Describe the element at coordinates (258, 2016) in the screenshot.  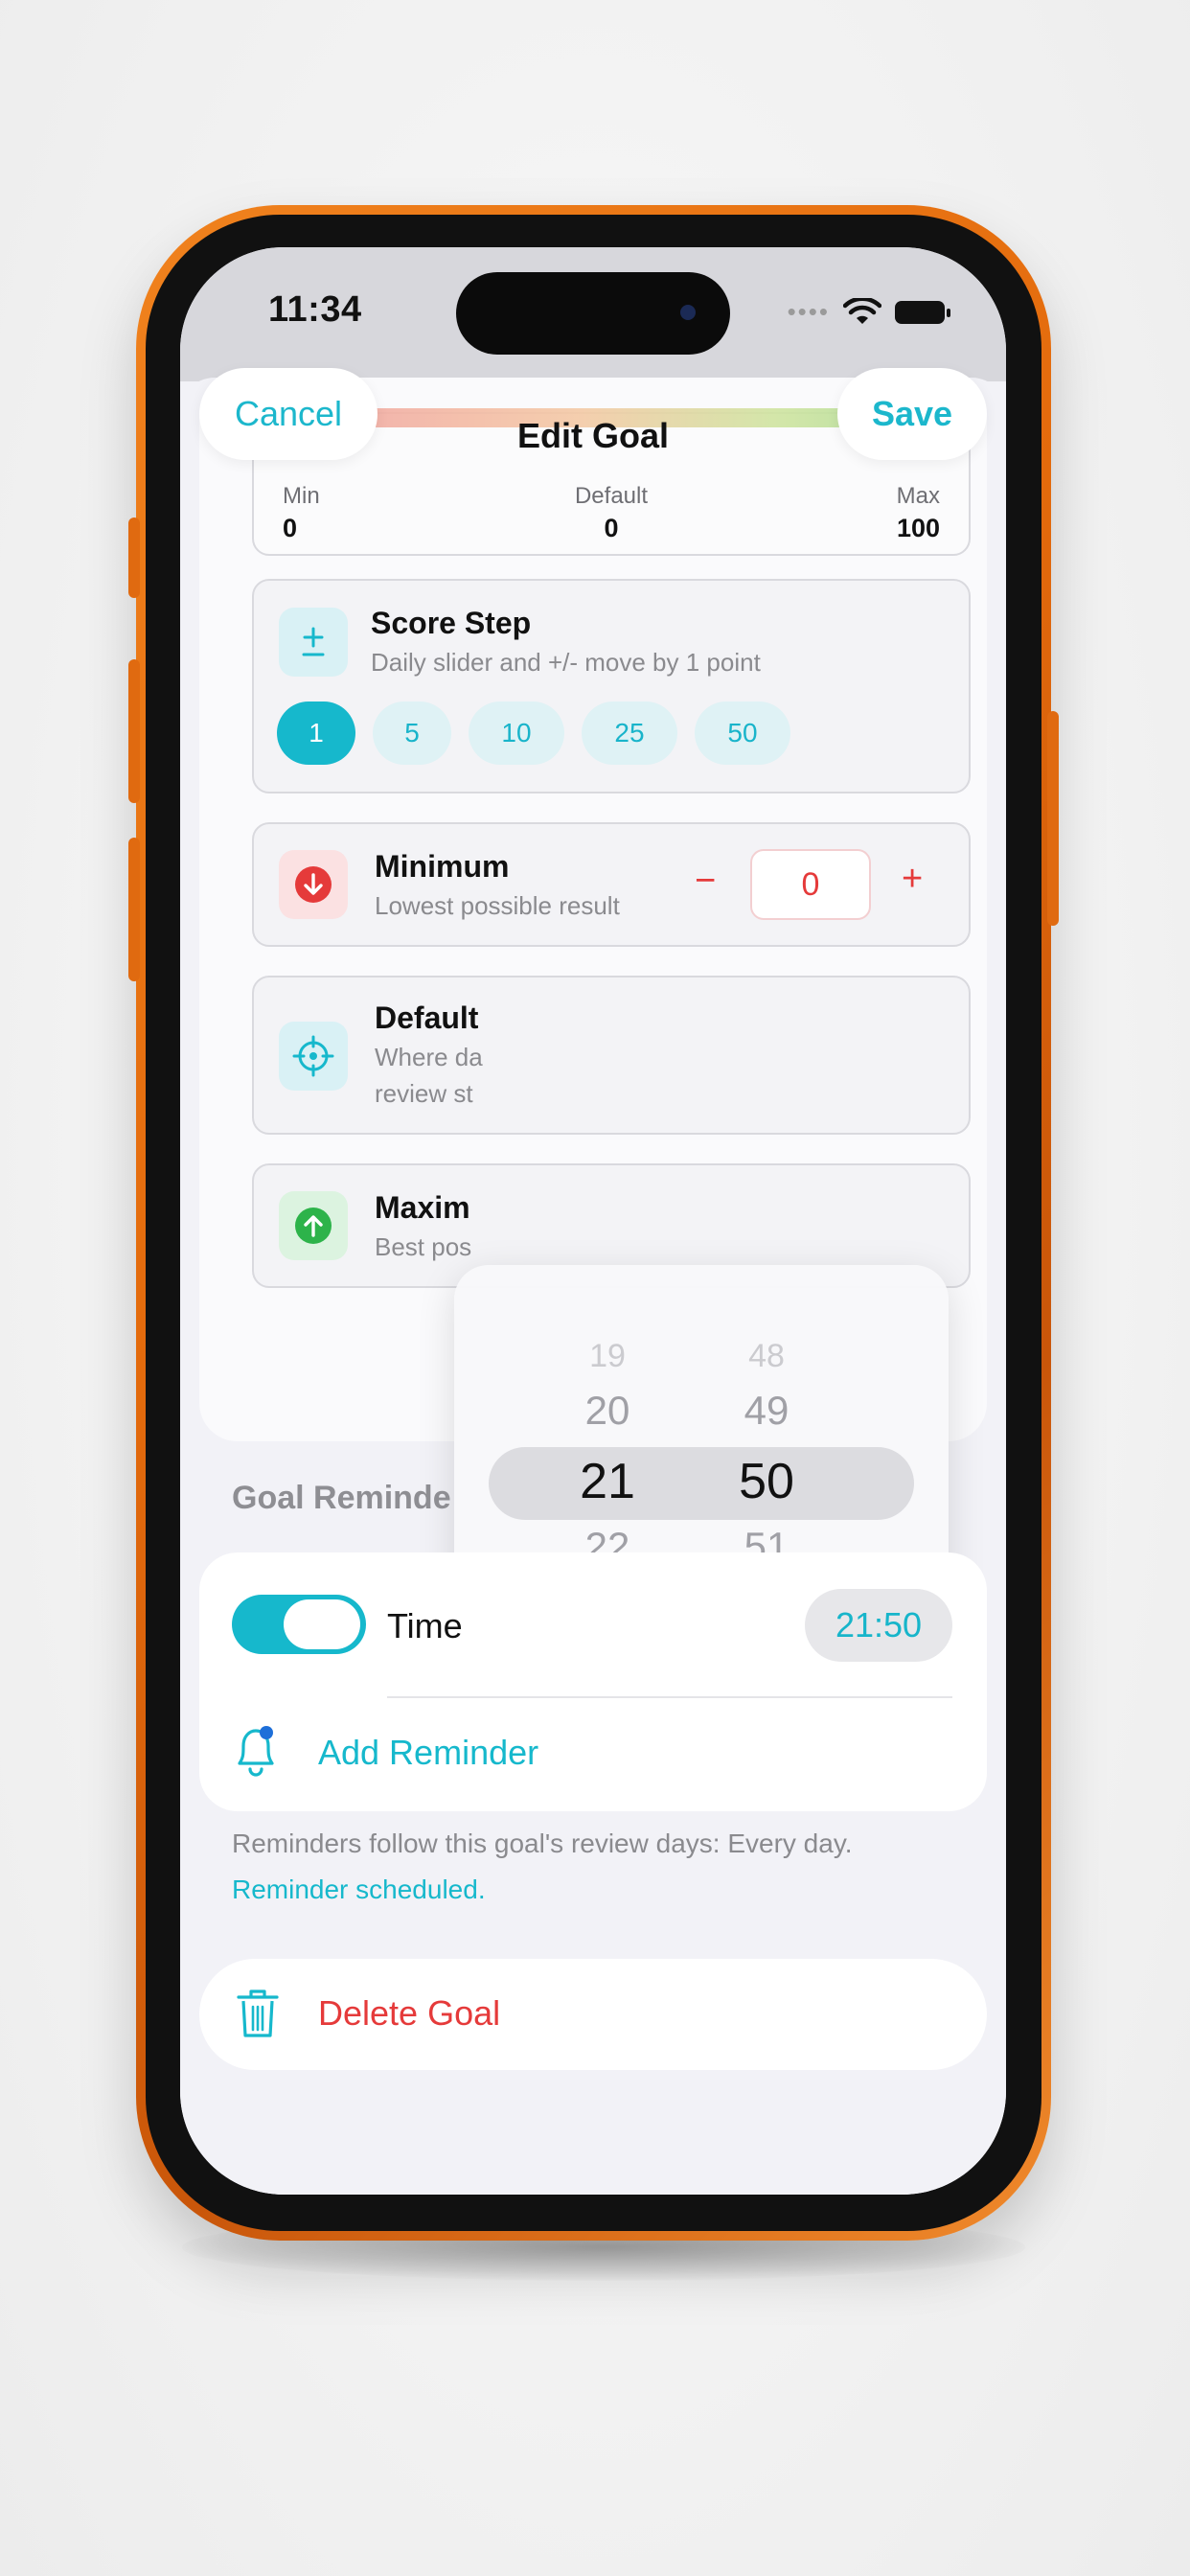
I see `trash-icon` at that location.